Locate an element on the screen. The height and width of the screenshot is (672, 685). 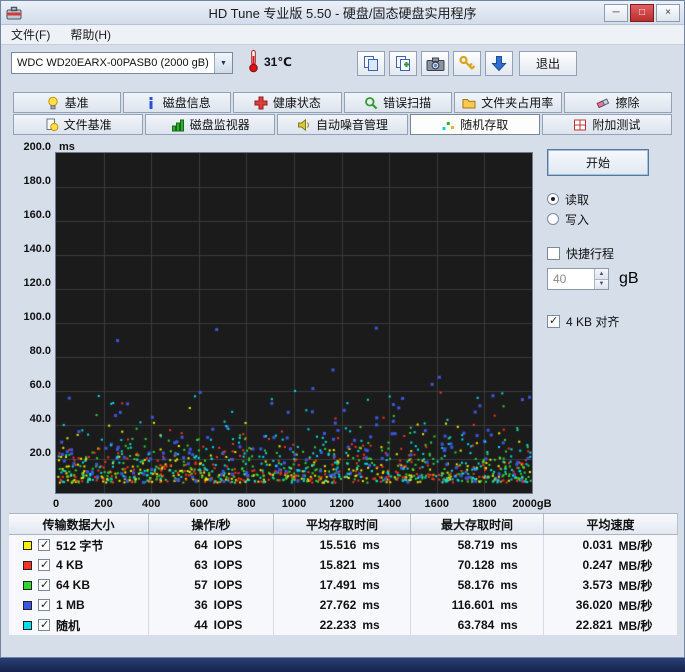
tab-benchmark: 基准 is located at coordinates (67, 102).